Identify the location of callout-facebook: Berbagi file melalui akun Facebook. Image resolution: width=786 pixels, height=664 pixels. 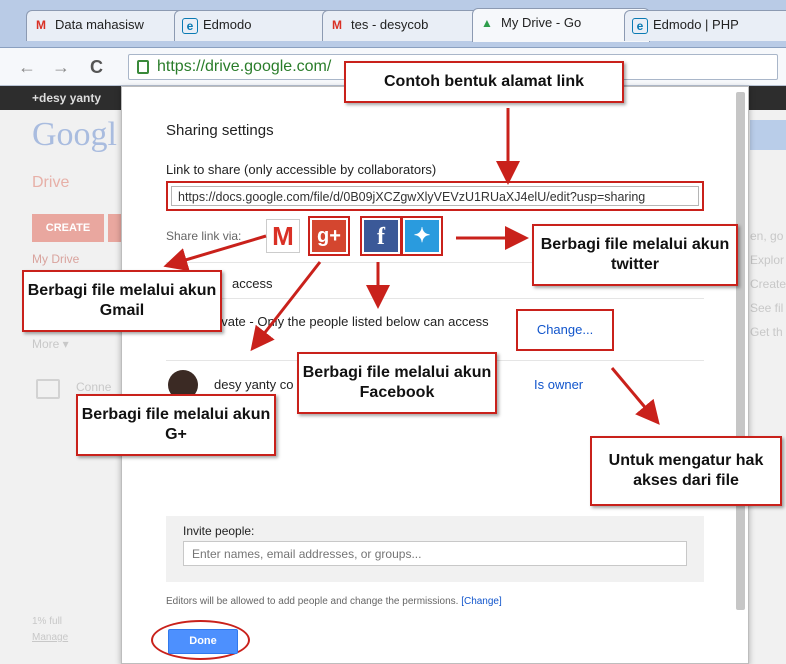
(397, 383).